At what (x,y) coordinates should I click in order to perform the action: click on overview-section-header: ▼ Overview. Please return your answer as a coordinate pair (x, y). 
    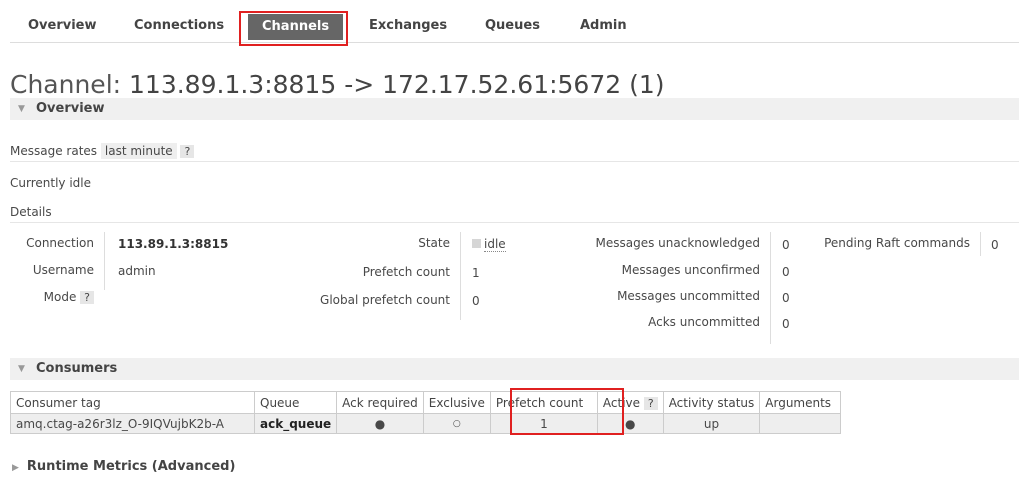
    Looking at the image, I should click on (514, 109).